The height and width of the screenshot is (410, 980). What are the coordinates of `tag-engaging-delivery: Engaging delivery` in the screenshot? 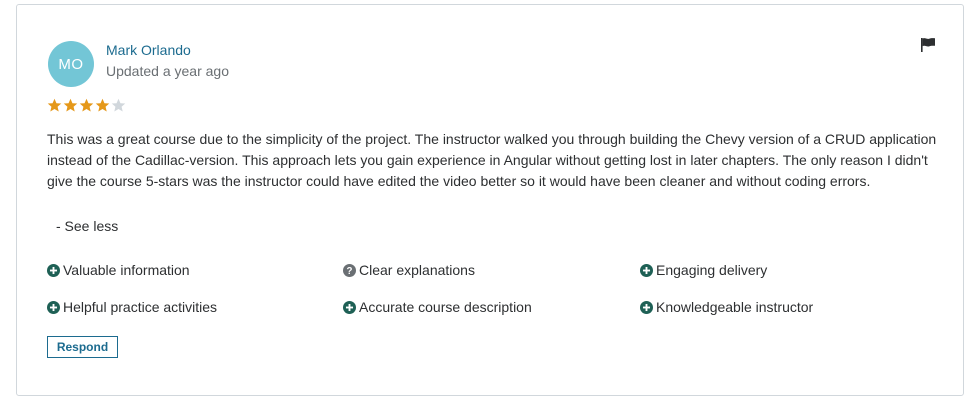 It's located at (703, 270).